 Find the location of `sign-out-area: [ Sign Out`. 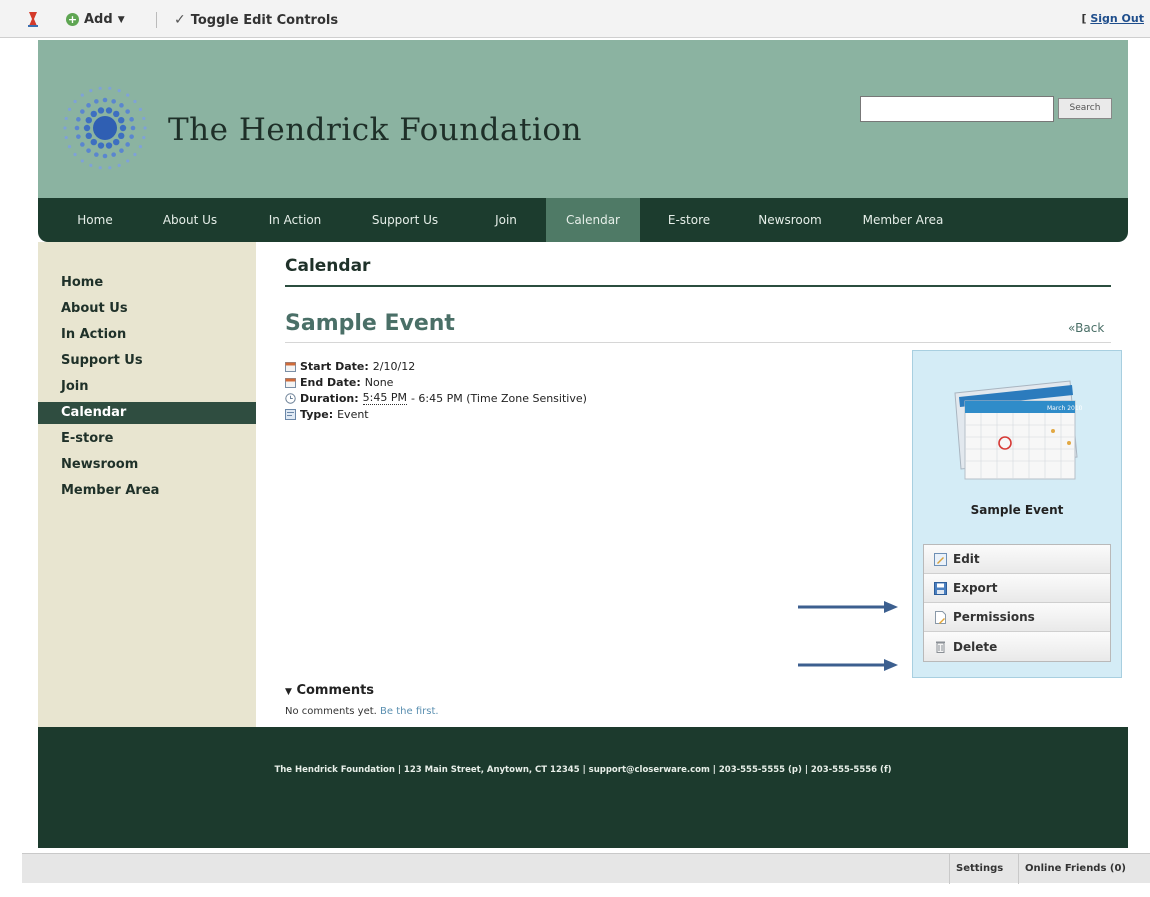

sign-out-area: [ Sign Out is located at coordinates (1112, 18).